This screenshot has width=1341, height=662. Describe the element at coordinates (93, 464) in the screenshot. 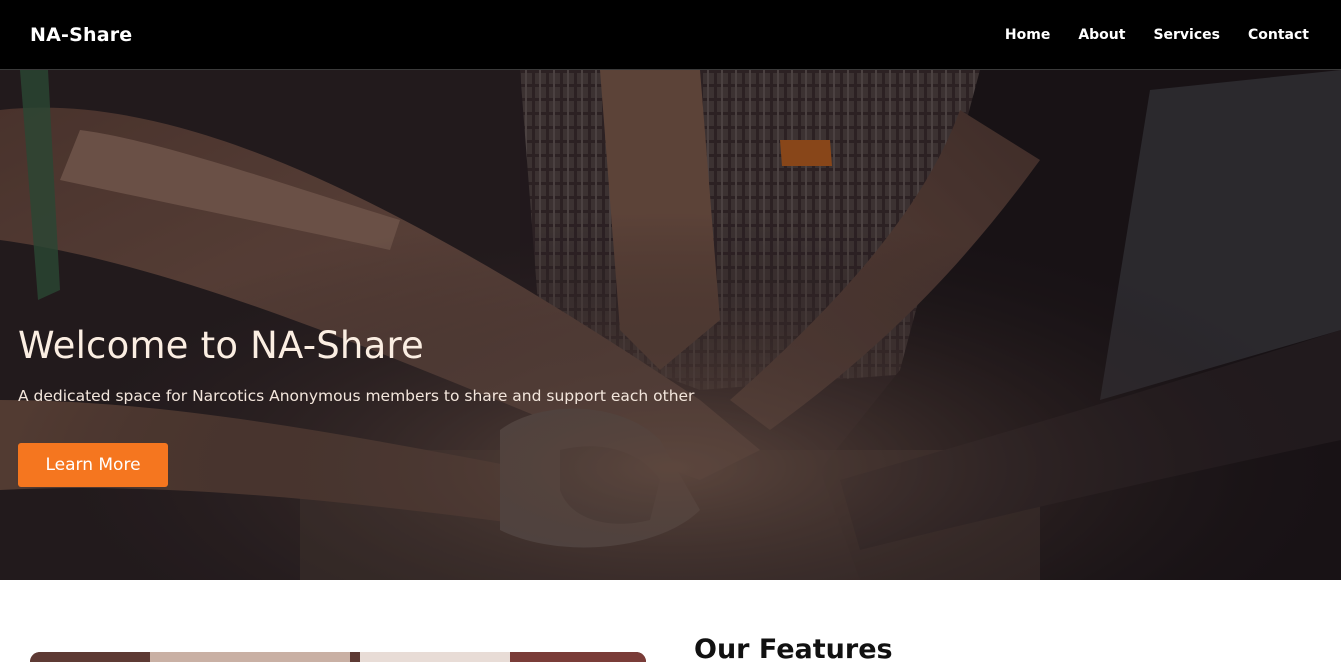

I see `learn-more-button: Learn More` at that location.